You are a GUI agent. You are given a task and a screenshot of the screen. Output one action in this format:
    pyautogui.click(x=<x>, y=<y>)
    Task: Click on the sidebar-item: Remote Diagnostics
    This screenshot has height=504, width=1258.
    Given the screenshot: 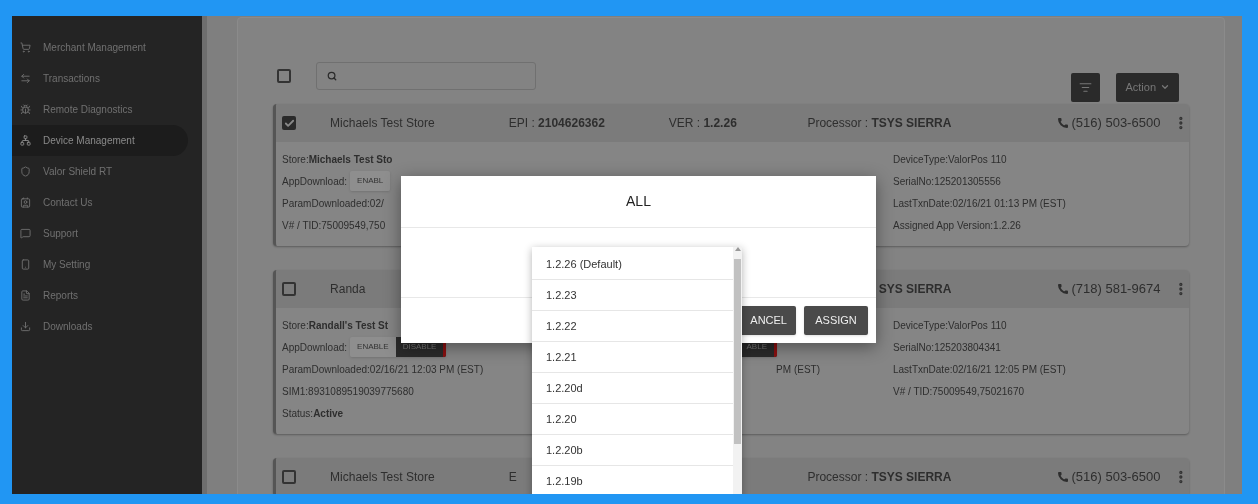 What is the action you would take?
    pyautogui.click(x=100, y=109)
    